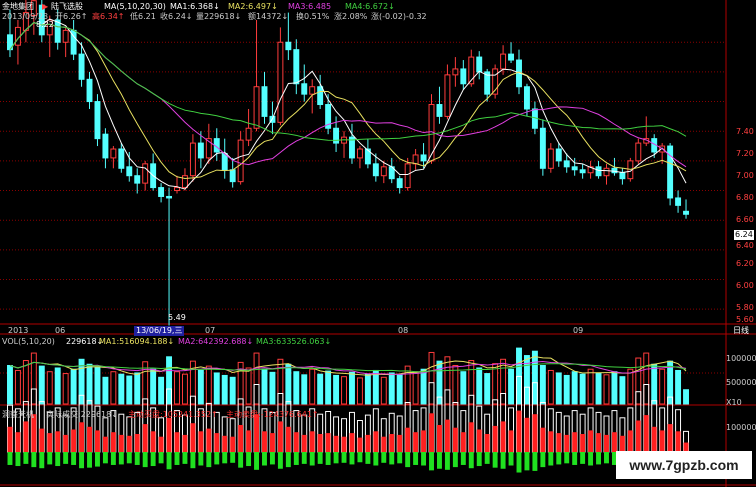 The image size is (756, 487). Describe the element at coordinates (18, 414) in the screenshot. I see `flow-indicator-title: 洞察天机` at that location.